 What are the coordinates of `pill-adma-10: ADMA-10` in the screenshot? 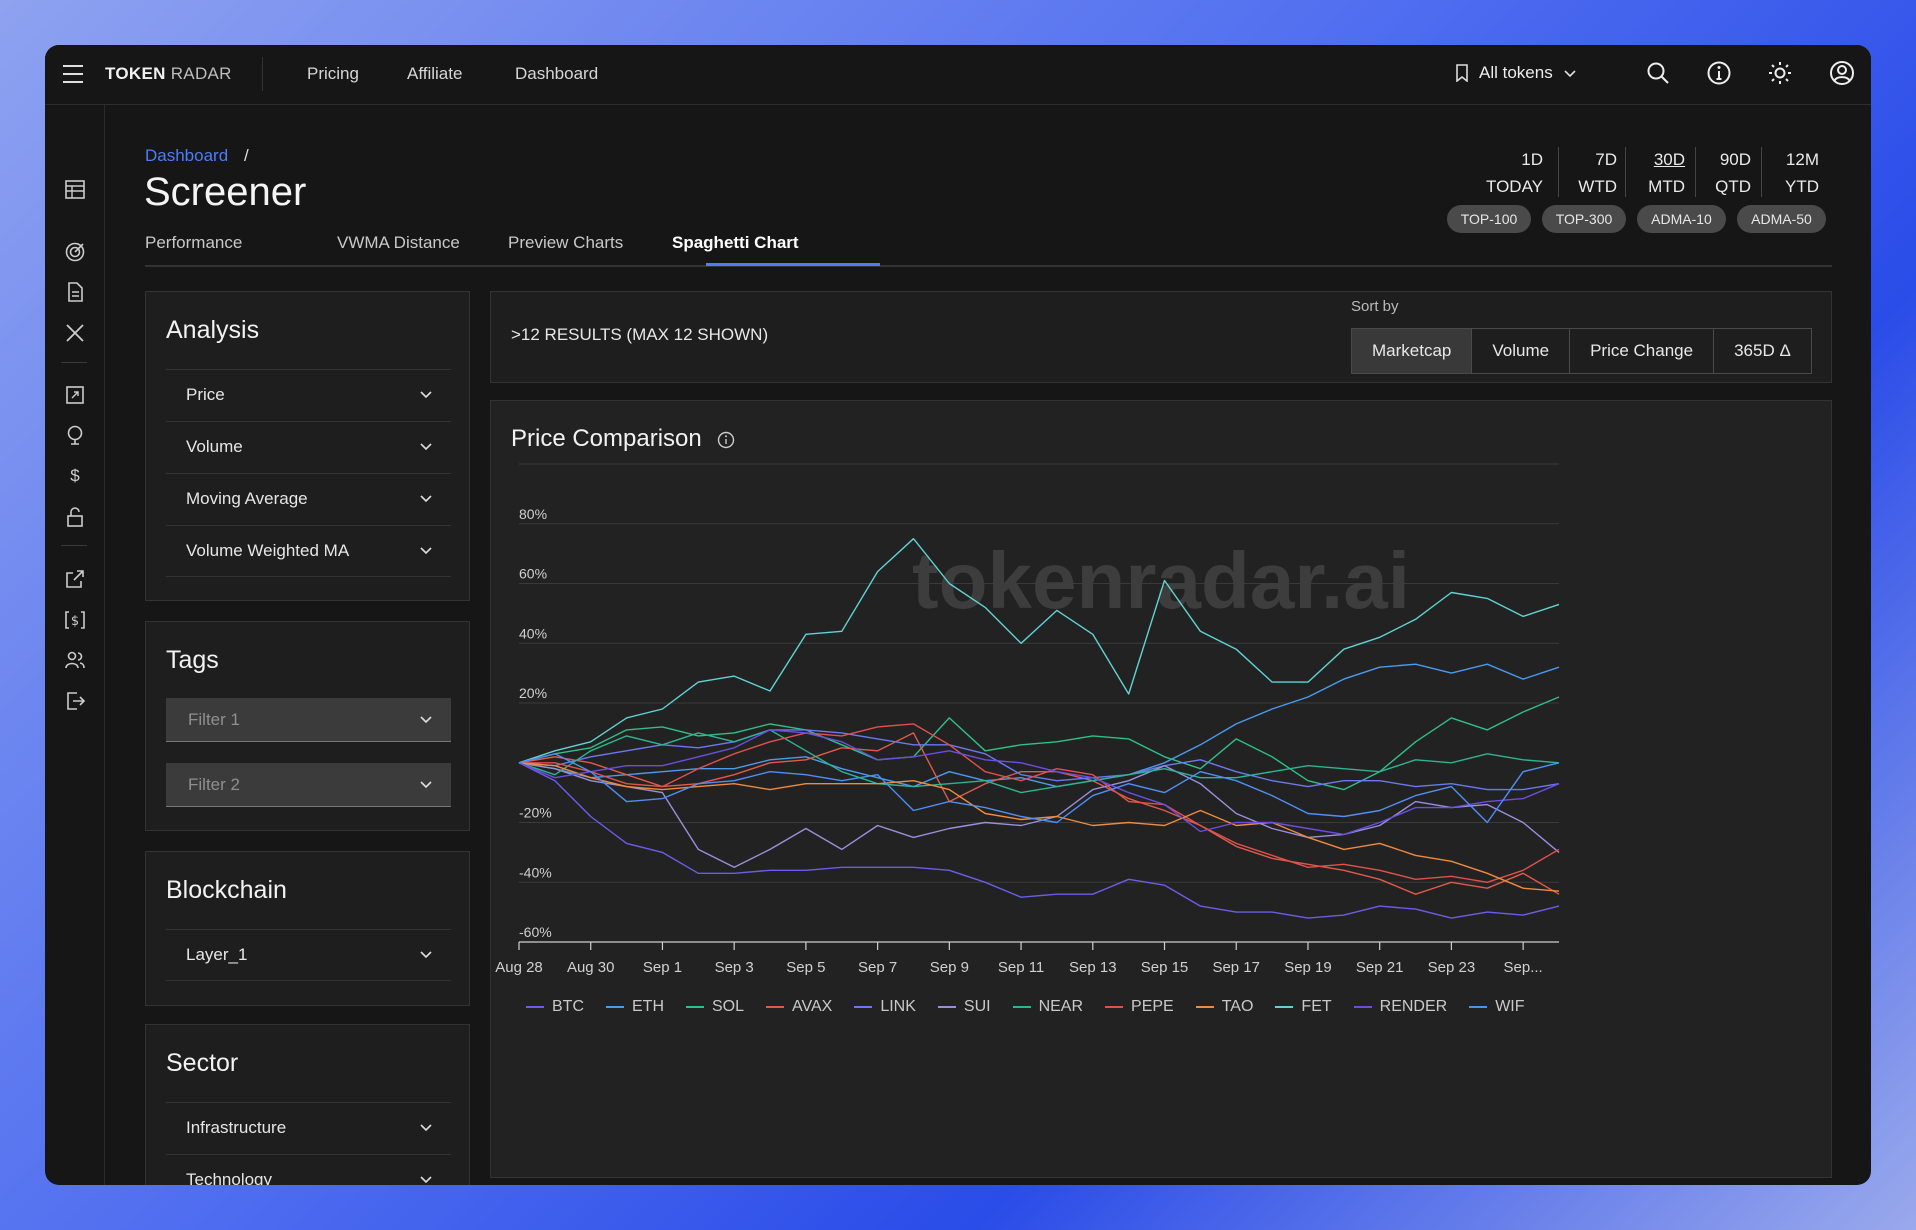 It's located at (1681, 219).